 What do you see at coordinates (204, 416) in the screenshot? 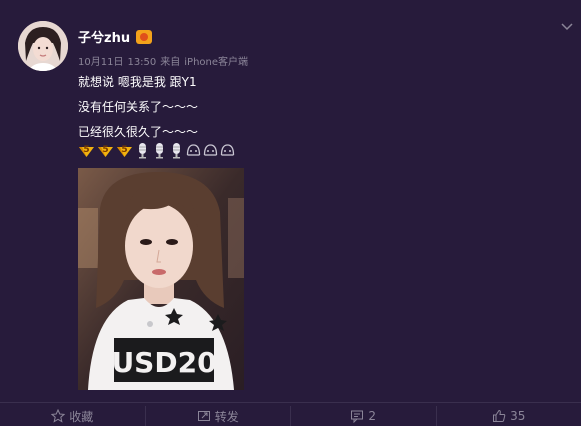
I see `repost-icon` at bounding box center [204, 416].